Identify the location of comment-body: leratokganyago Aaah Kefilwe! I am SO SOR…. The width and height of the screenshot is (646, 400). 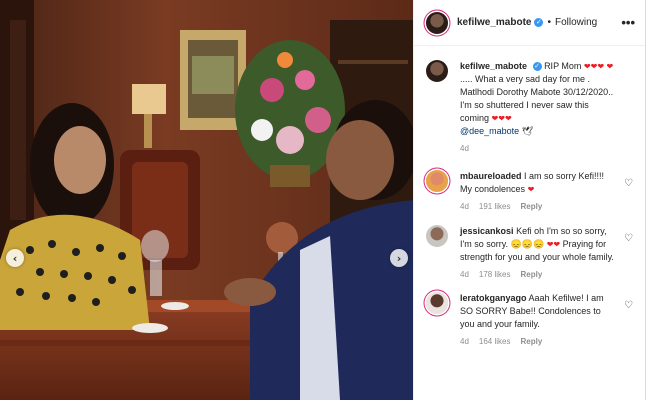
(546, 319).